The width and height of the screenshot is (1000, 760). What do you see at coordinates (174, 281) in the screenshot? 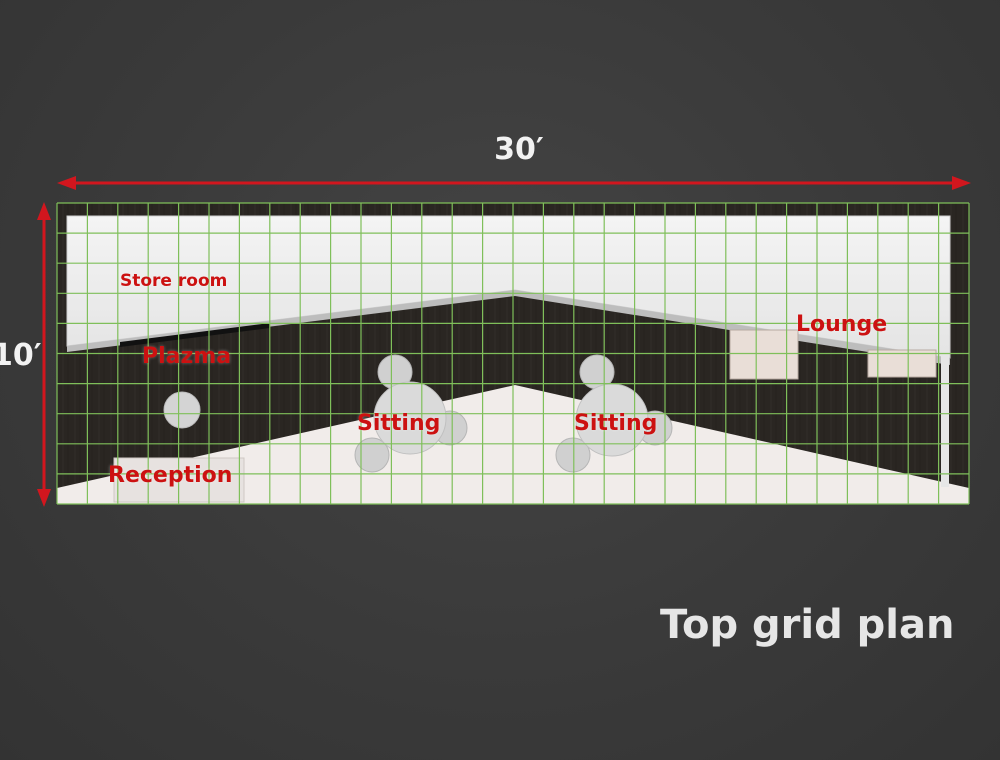
I see `store-room-label: Store room` at bounding box center [174, 281].